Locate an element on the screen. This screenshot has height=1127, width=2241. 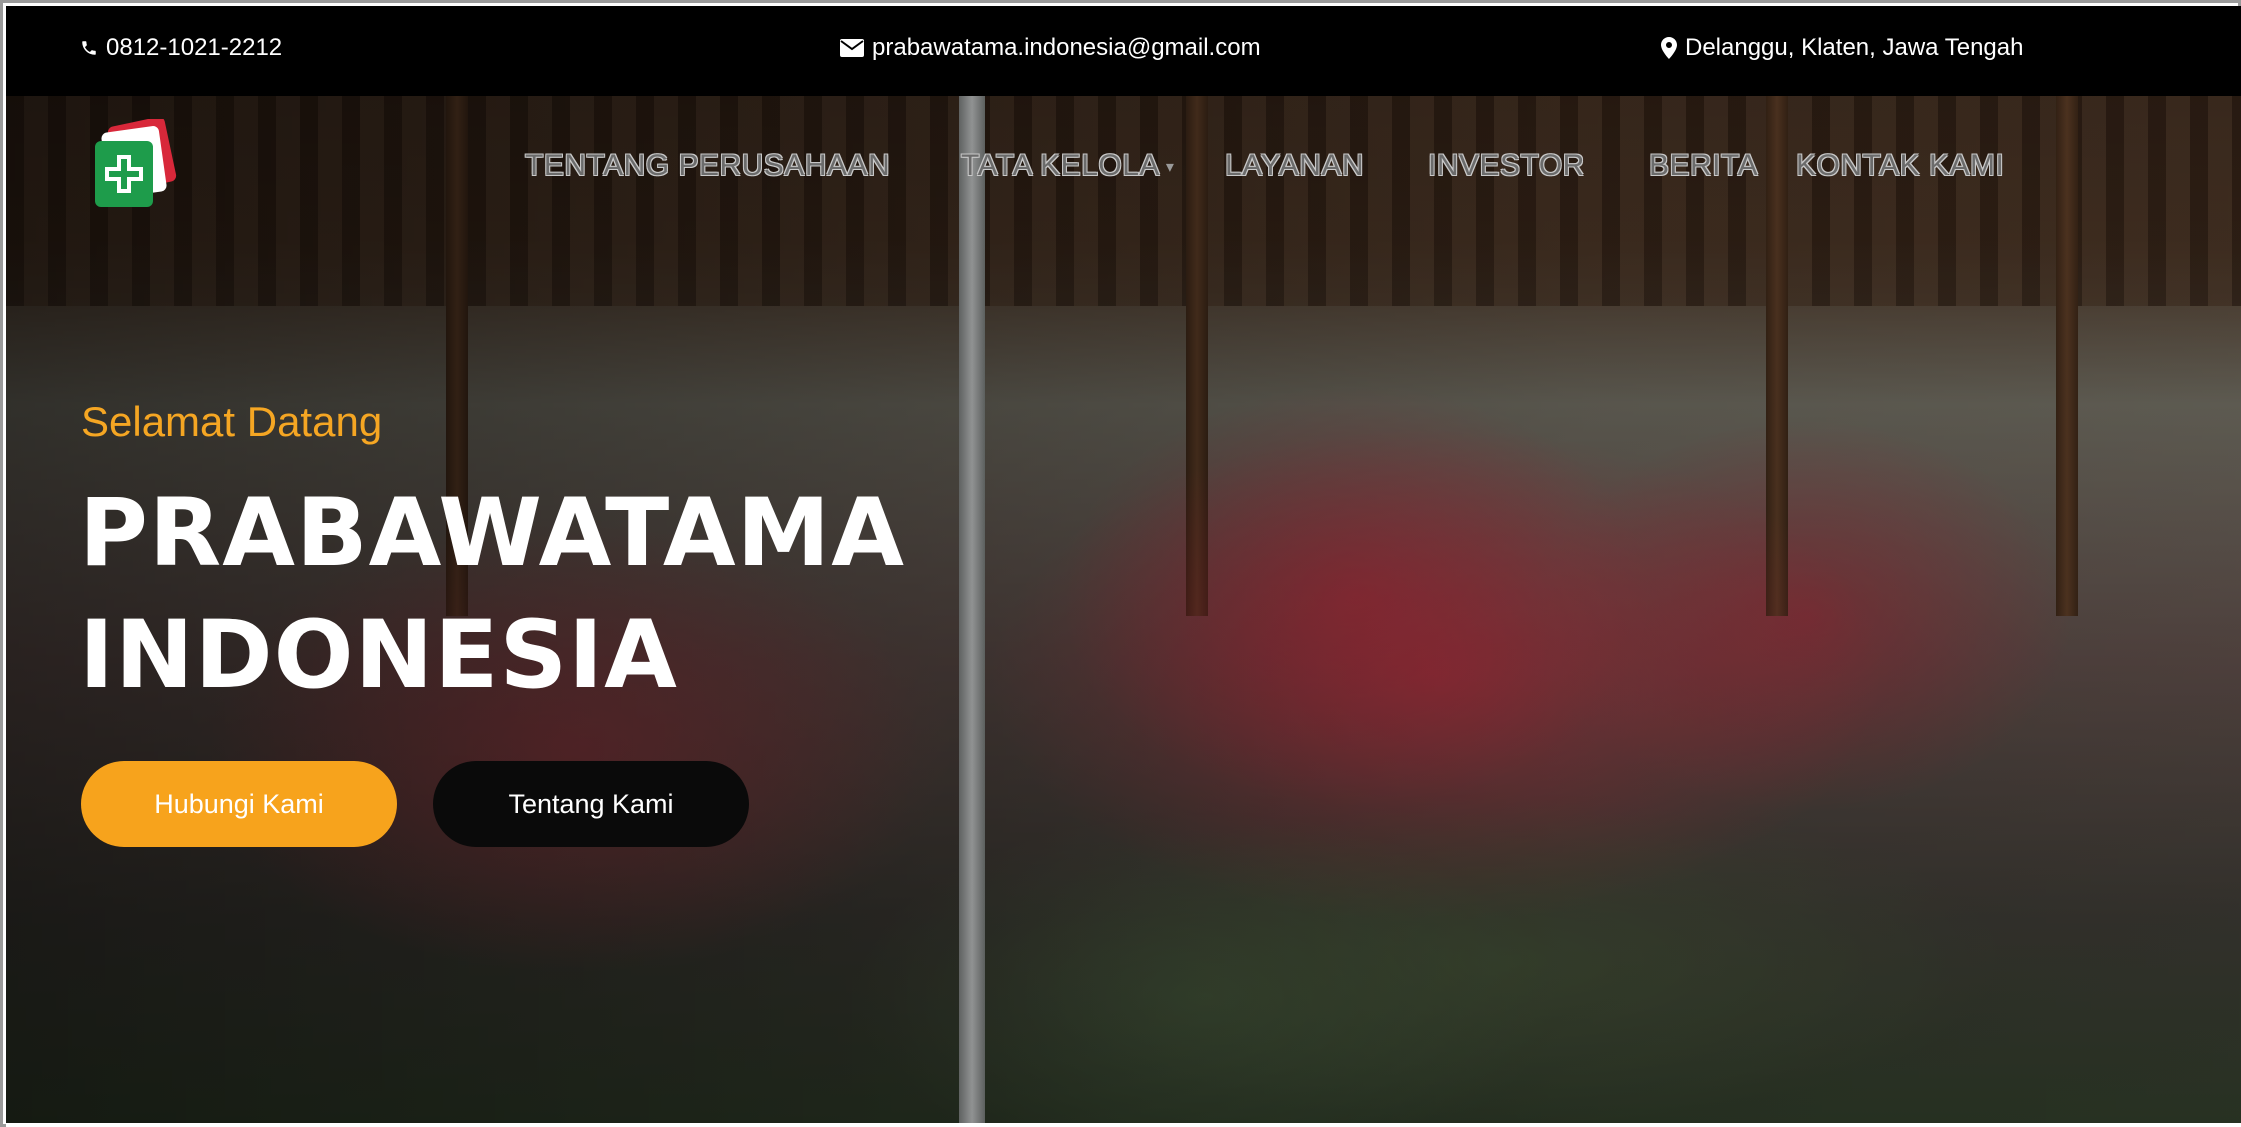
hero-title: PRABAWATAMA INDONESIA is located at coordinates (492, 595).